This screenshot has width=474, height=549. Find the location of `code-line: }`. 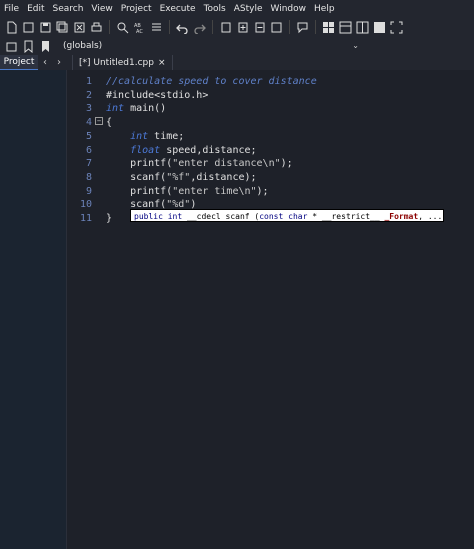

code-line: } is located at coordinates (109, 218).